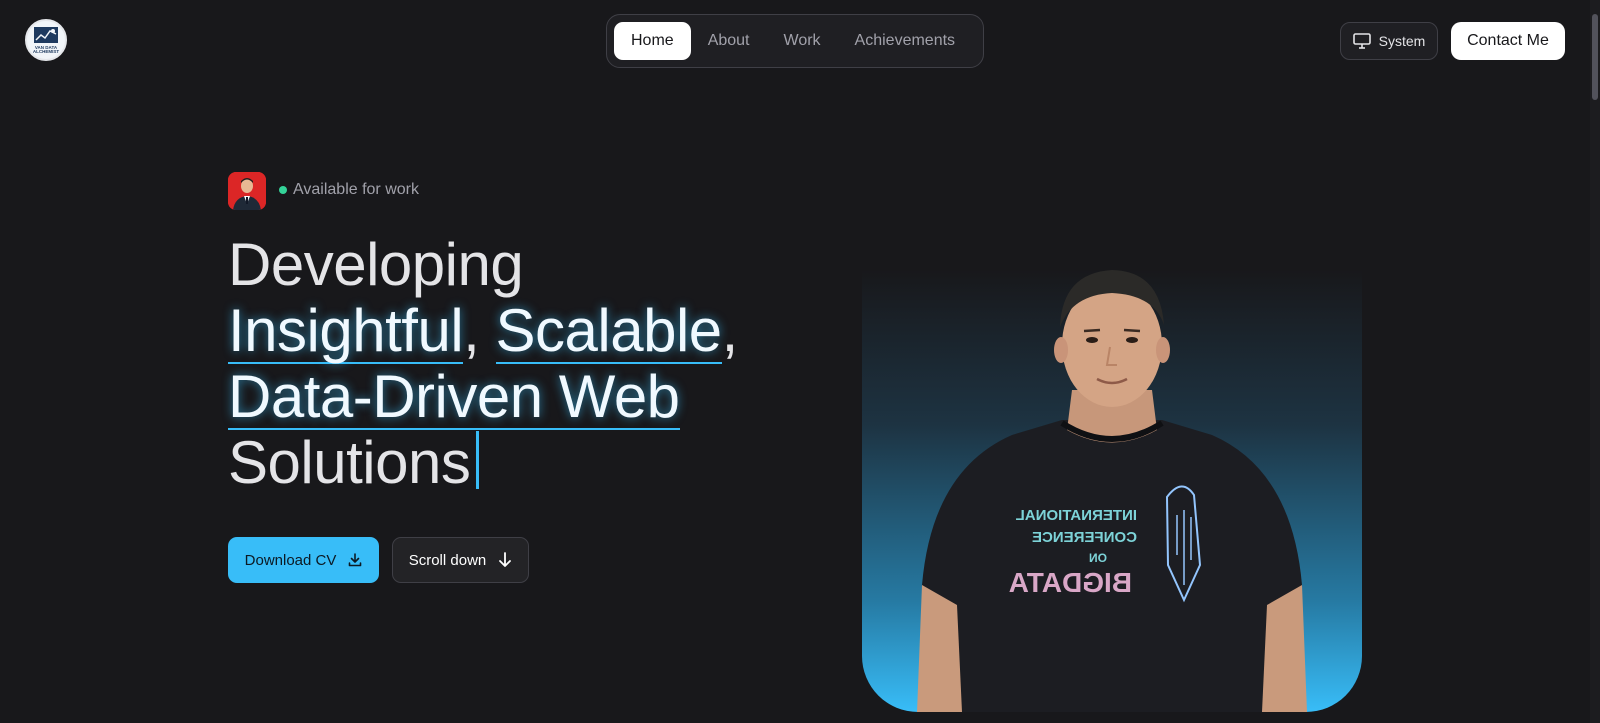 The width and height of the screenshot is (1600, 723). I want to click on download-cv-button: Download CV, so click(303, 560).